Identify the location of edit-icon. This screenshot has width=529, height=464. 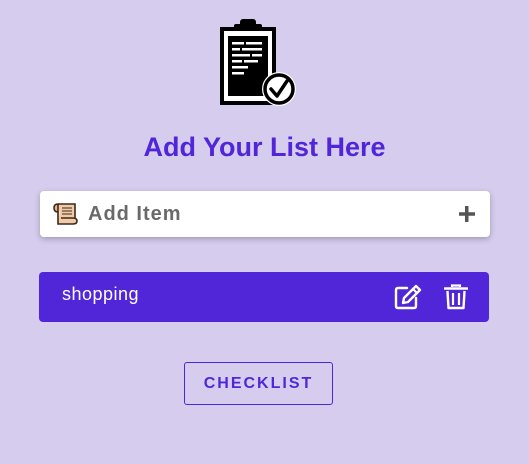
(408, 297).